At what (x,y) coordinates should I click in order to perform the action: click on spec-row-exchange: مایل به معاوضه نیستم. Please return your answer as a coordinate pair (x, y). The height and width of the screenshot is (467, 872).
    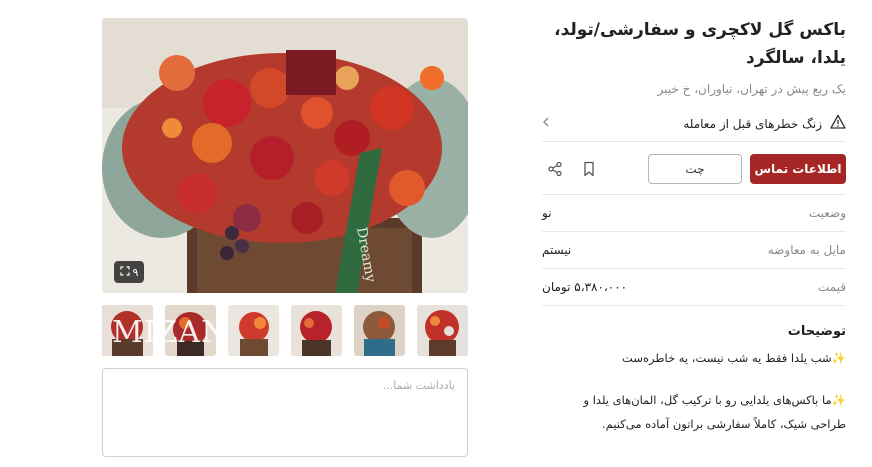
    Looking at the image, I should click on (694, 250).